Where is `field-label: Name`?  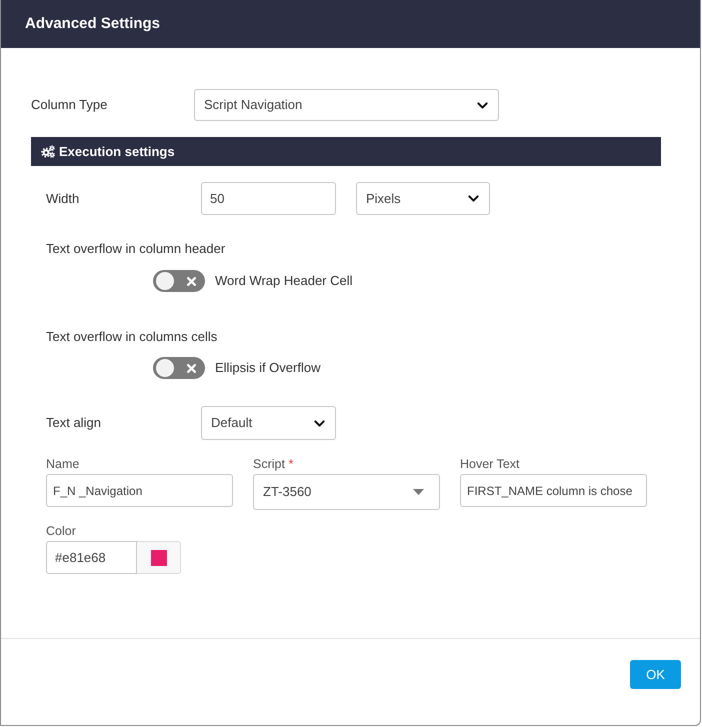 field-label: Name is located at coordinates (63, 464).